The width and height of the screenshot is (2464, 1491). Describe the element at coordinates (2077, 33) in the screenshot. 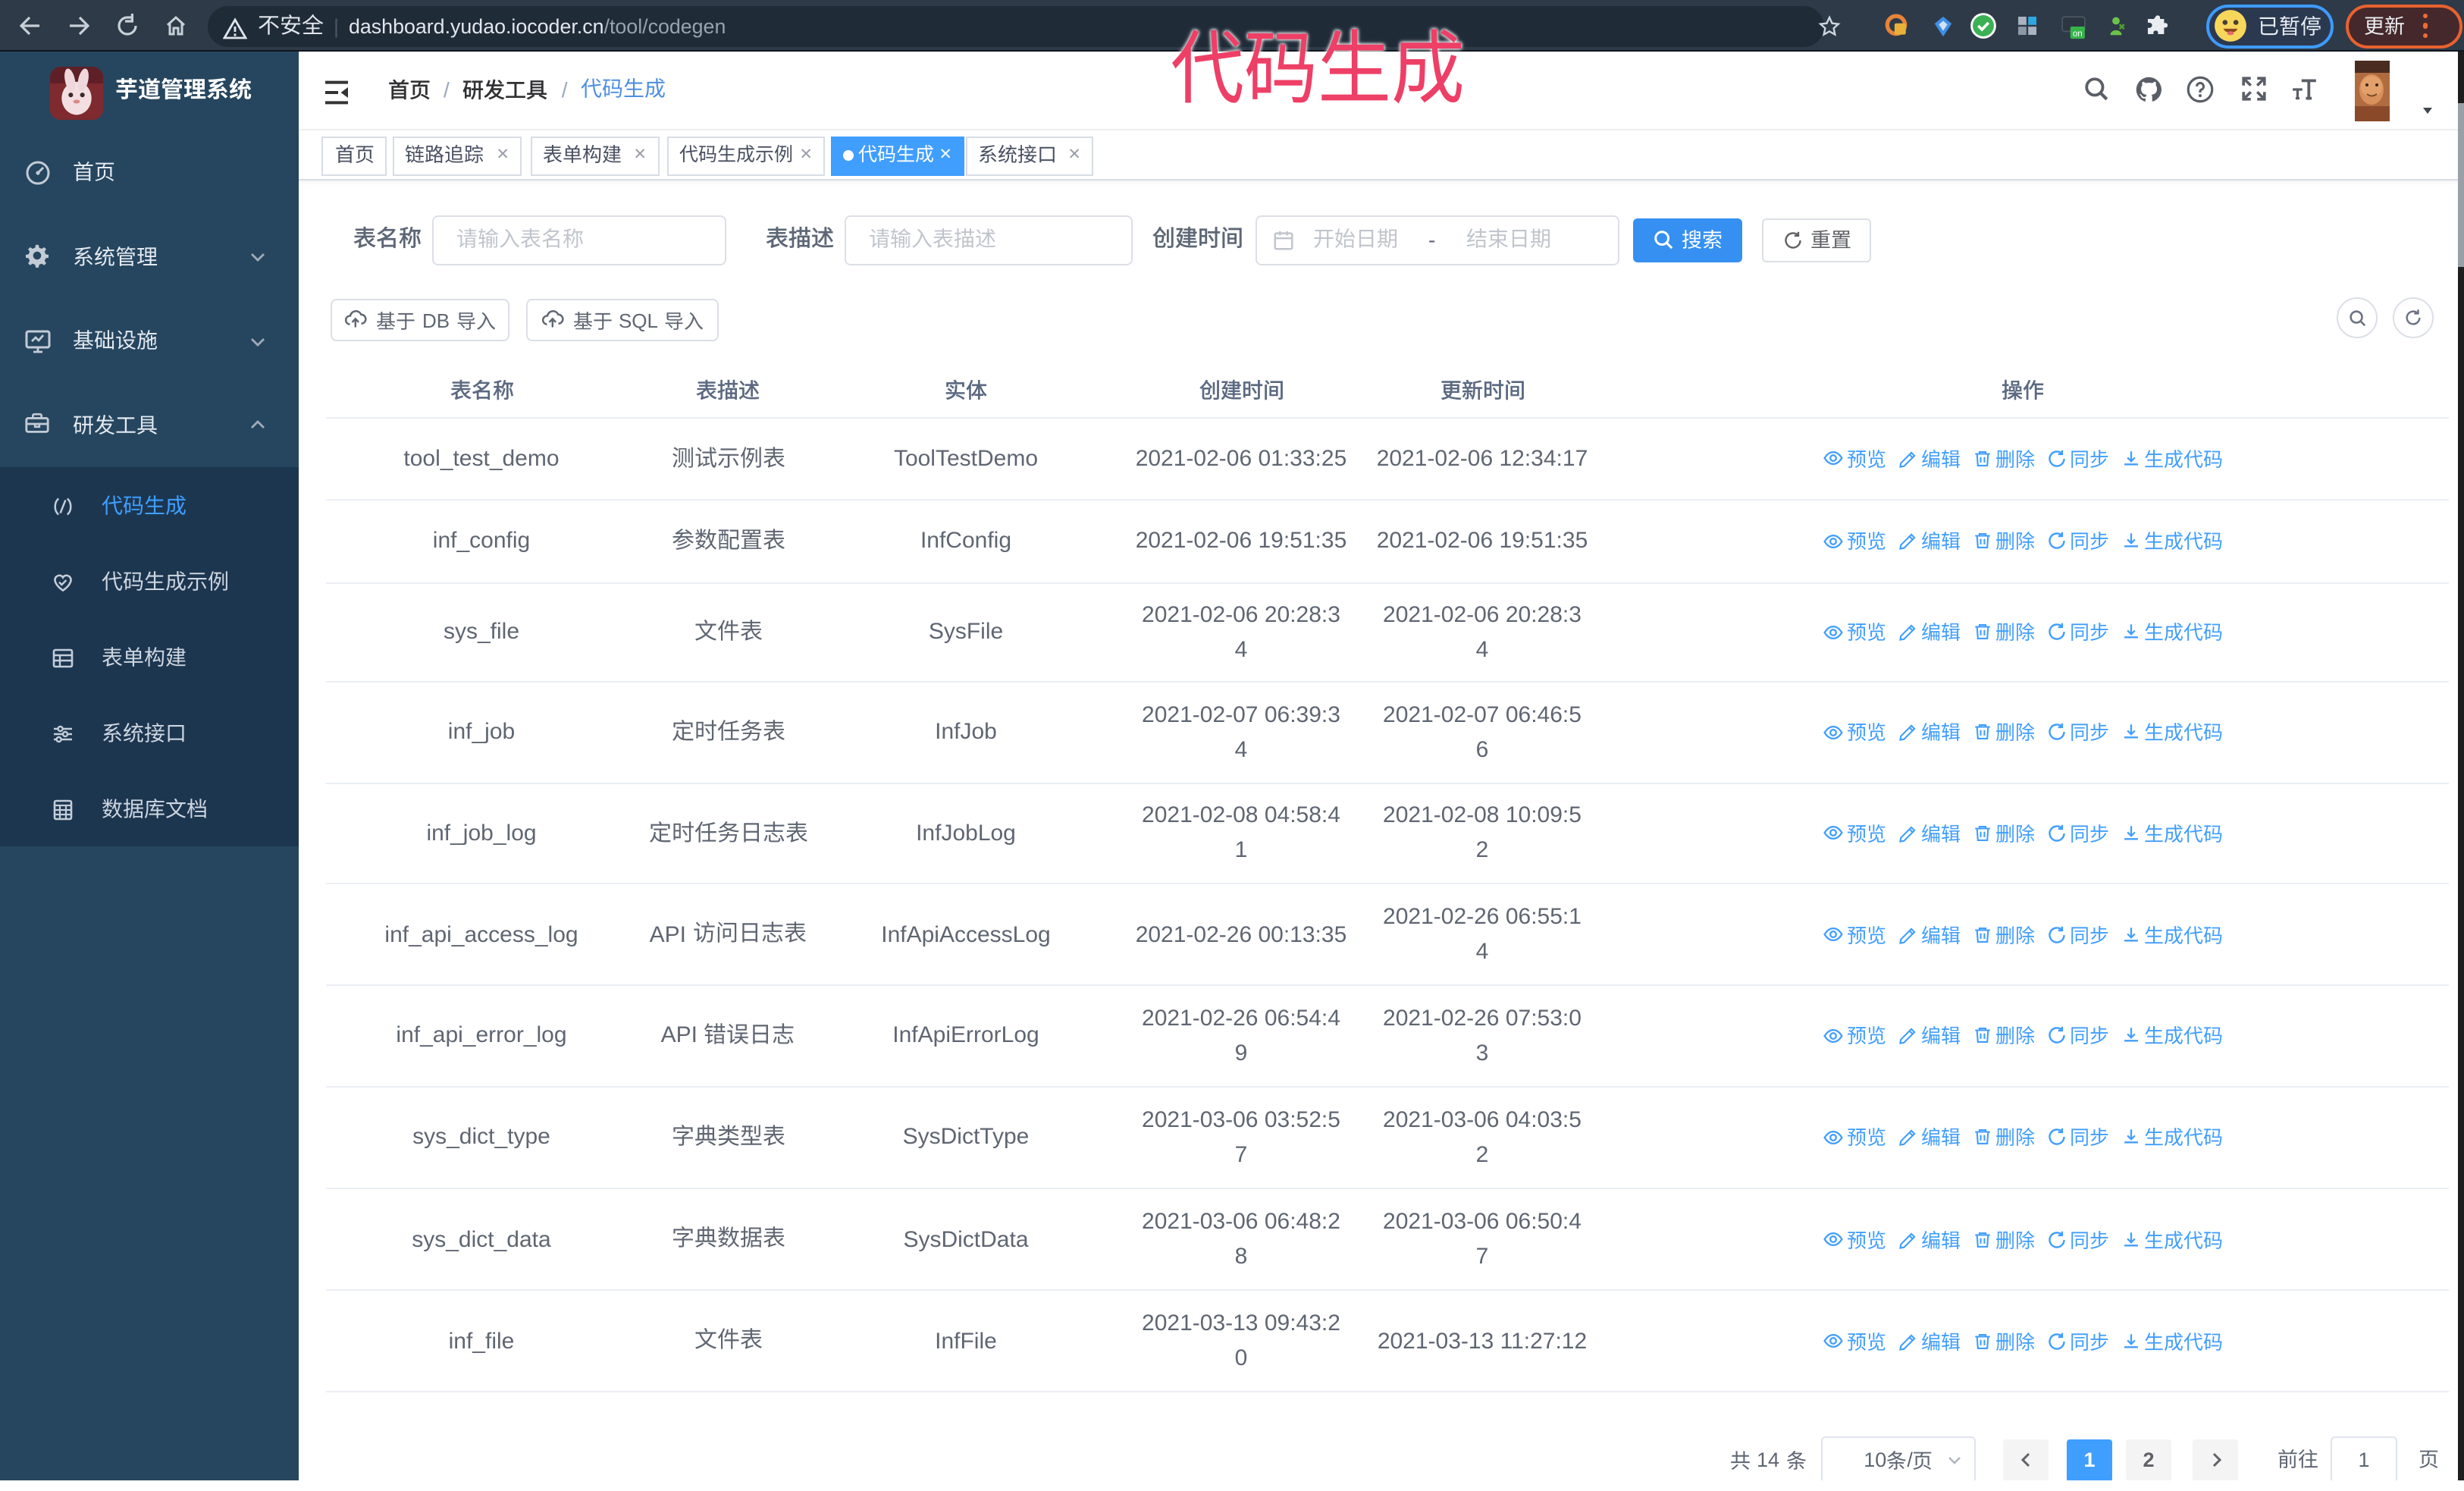

I see `svg-text: on` at that location.